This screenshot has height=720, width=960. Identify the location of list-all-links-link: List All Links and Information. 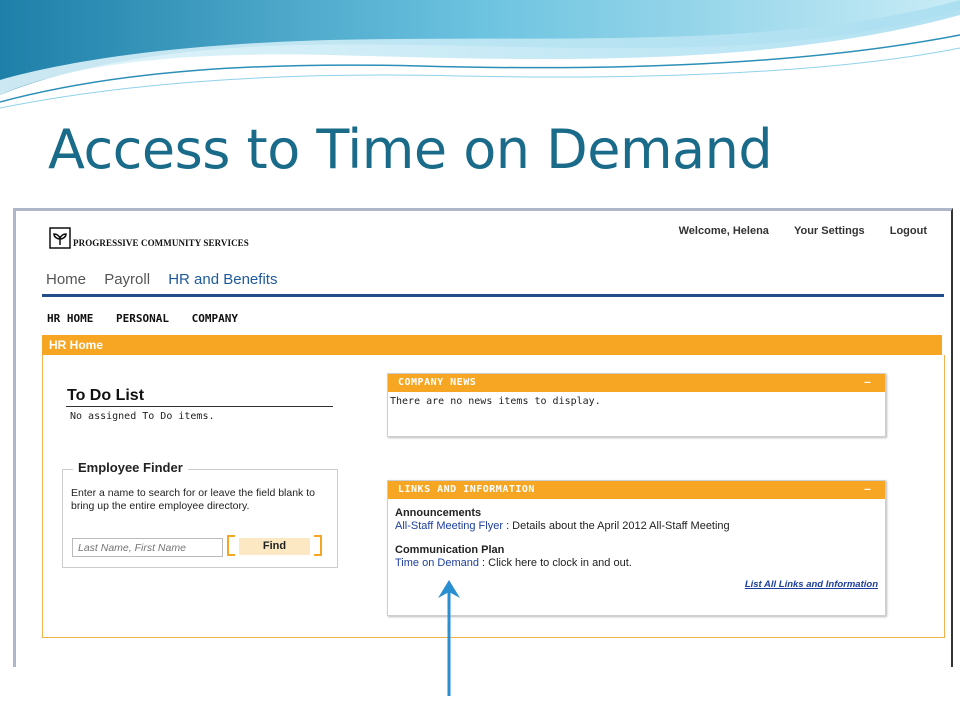
(811, 584).